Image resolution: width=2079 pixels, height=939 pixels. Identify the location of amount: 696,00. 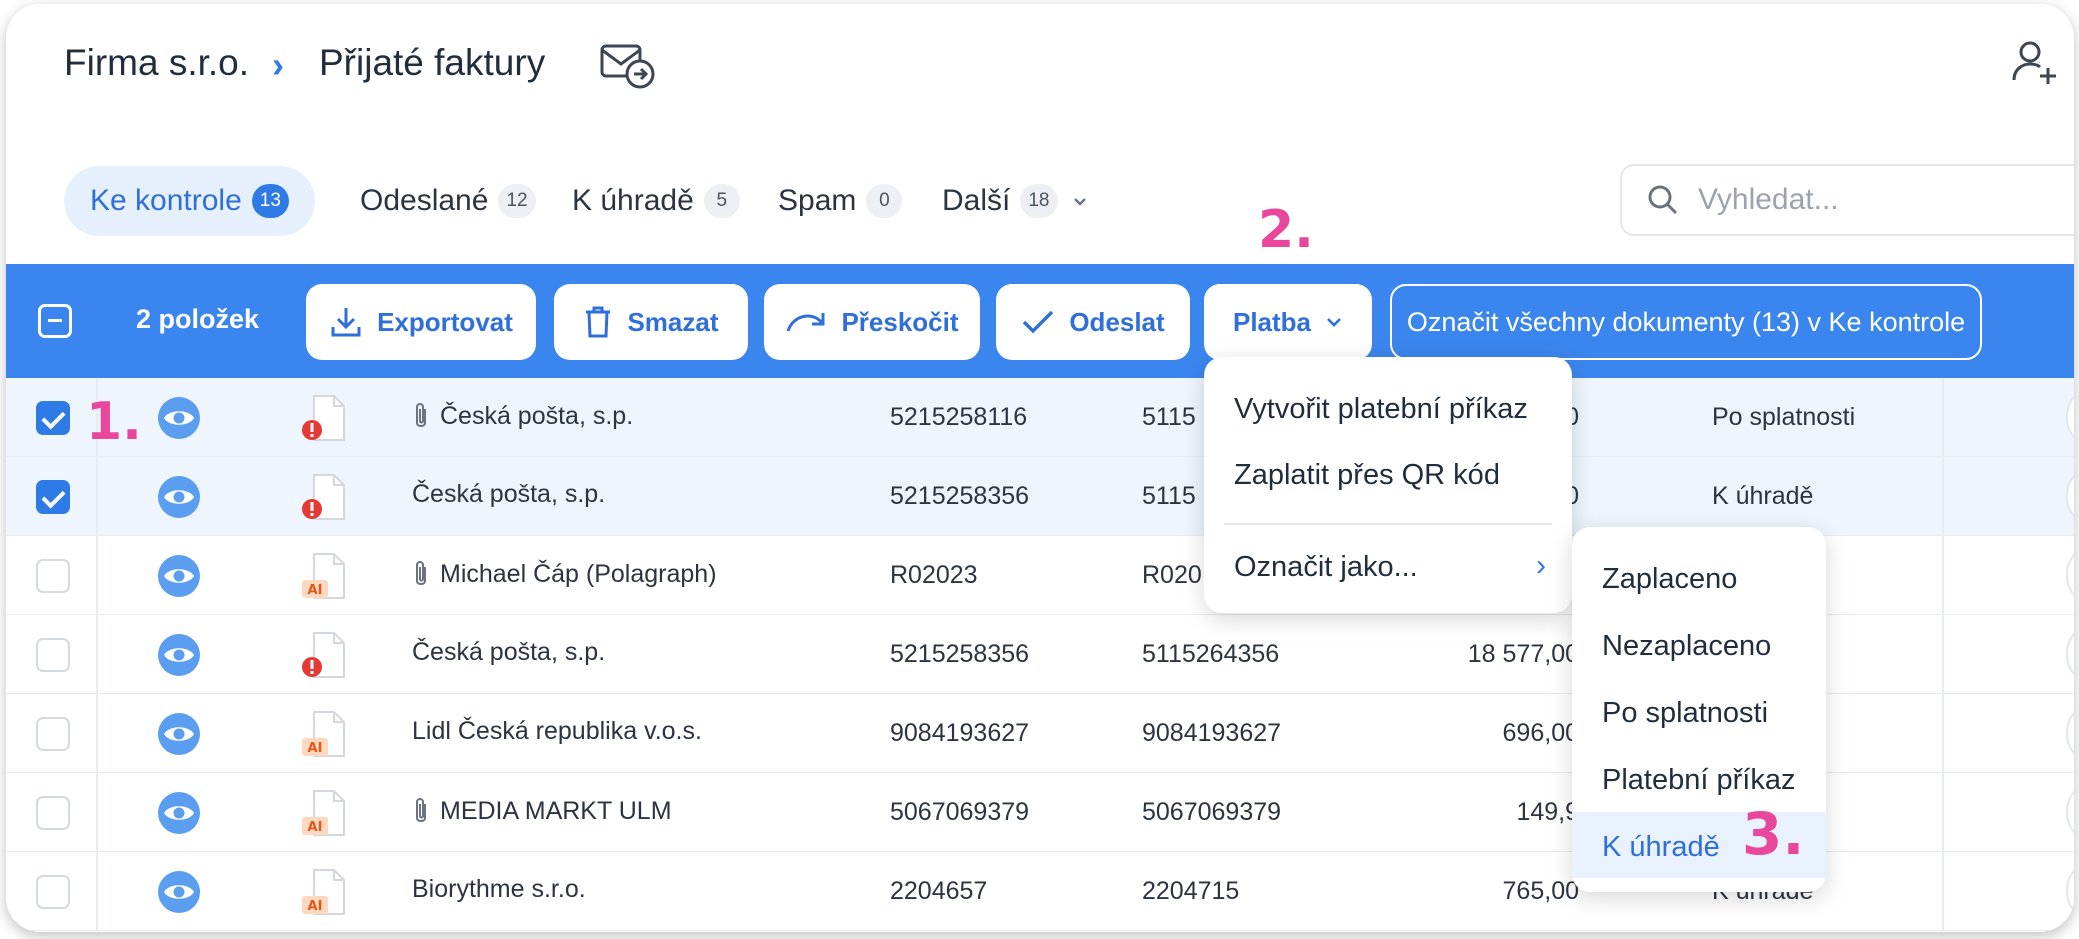
(1540, 733).